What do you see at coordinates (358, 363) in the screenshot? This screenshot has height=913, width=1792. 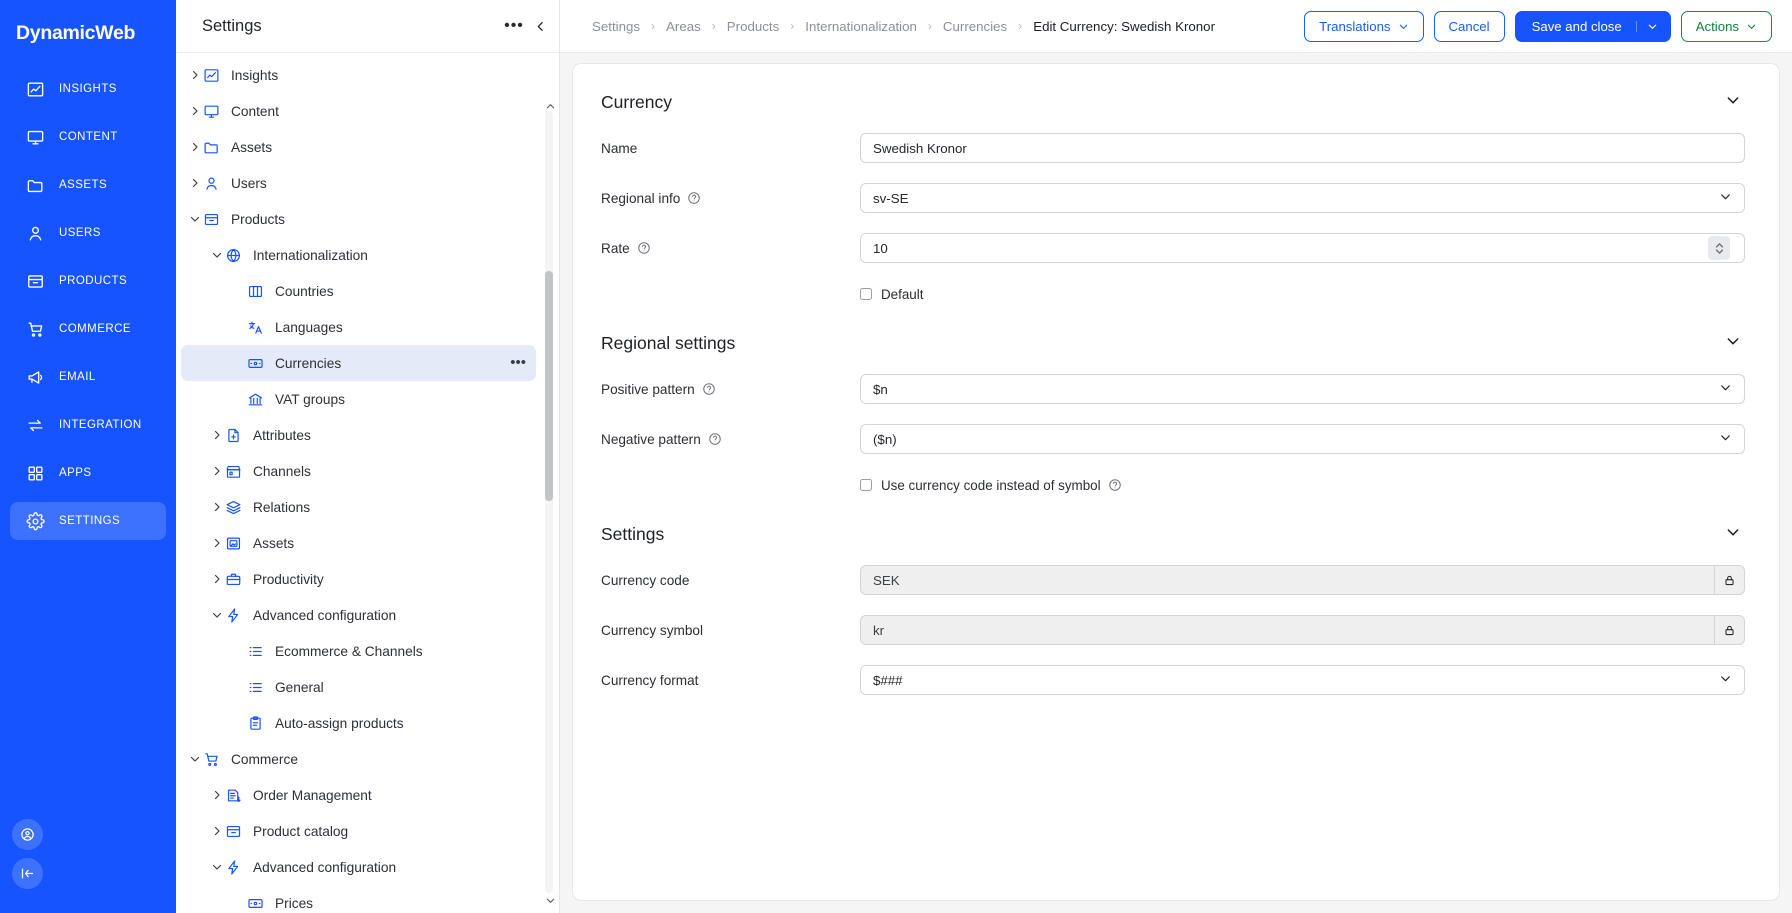 I see `tree-node-currencies: Currencies •••` at bounding box center [358, 363].